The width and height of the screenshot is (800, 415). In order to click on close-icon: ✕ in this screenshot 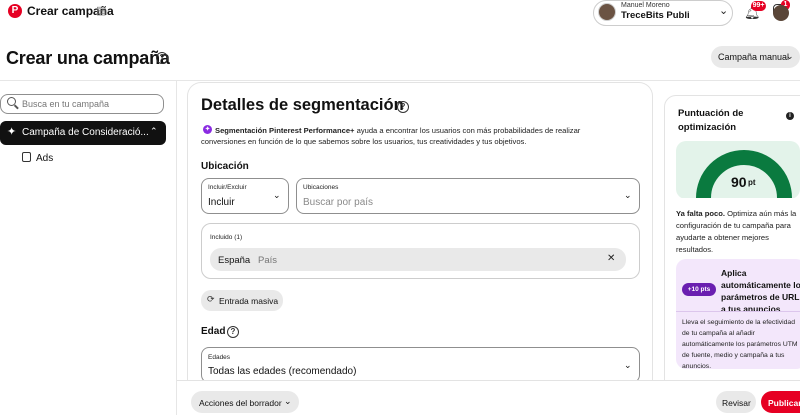, I will do `click(611, 258)`.